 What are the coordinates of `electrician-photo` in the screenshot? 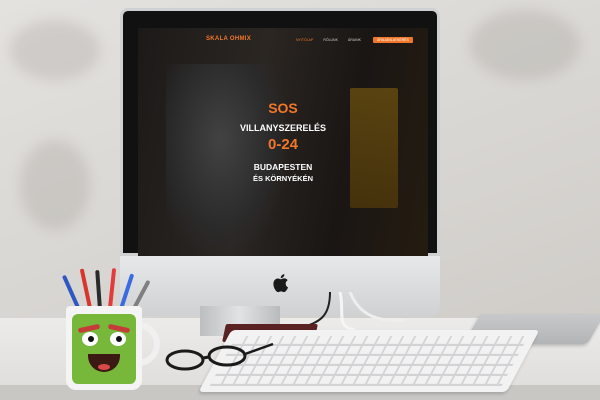 It's located at (226, 159).